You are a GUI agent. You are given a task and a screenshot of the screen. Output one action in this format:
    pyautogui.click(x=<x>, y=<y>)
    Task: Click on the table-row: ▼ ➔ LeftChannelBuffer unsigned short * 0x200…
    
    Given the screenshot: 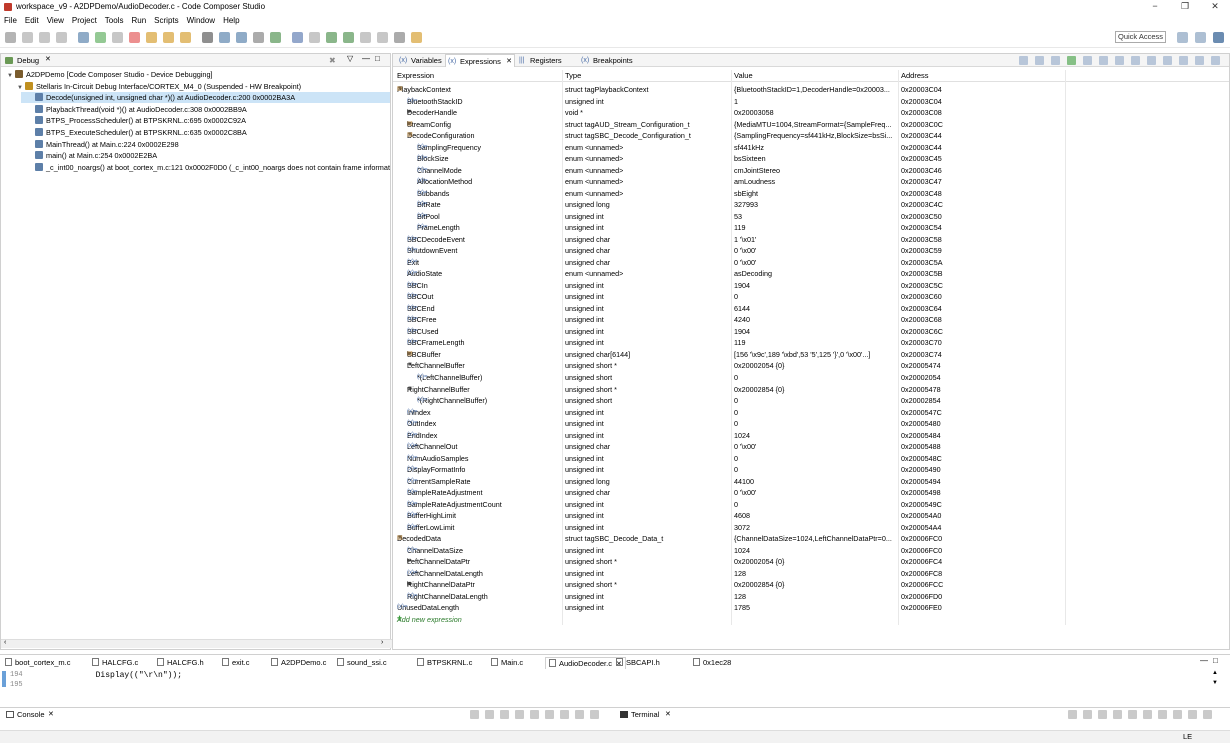 What is the action you would take?
    pyautogui.click(x=811, y=366)
    